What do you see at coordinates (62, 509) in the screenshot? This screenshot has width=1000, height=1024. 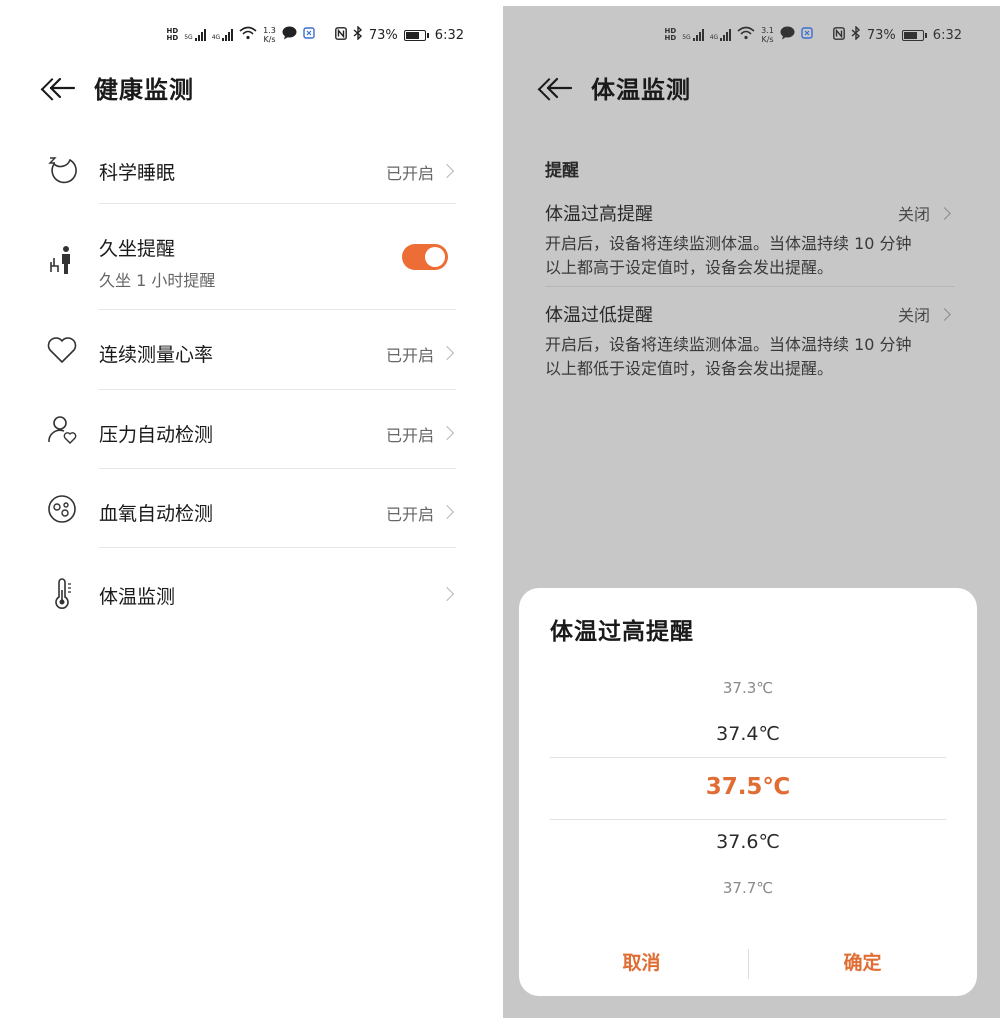 I see `blood-oxygen-icon` at bounding box center [62, 509].